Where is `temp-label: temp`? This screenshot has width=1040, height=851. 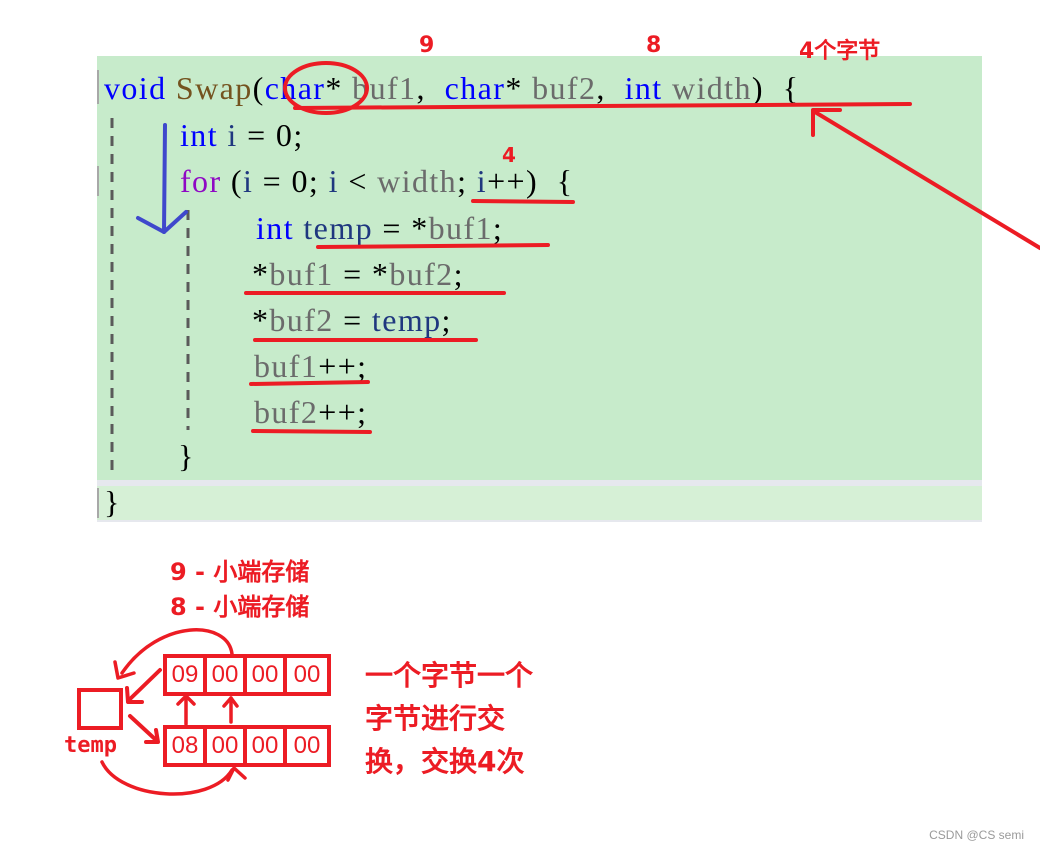
temp-label: temp is located at coordinates (90, 745).